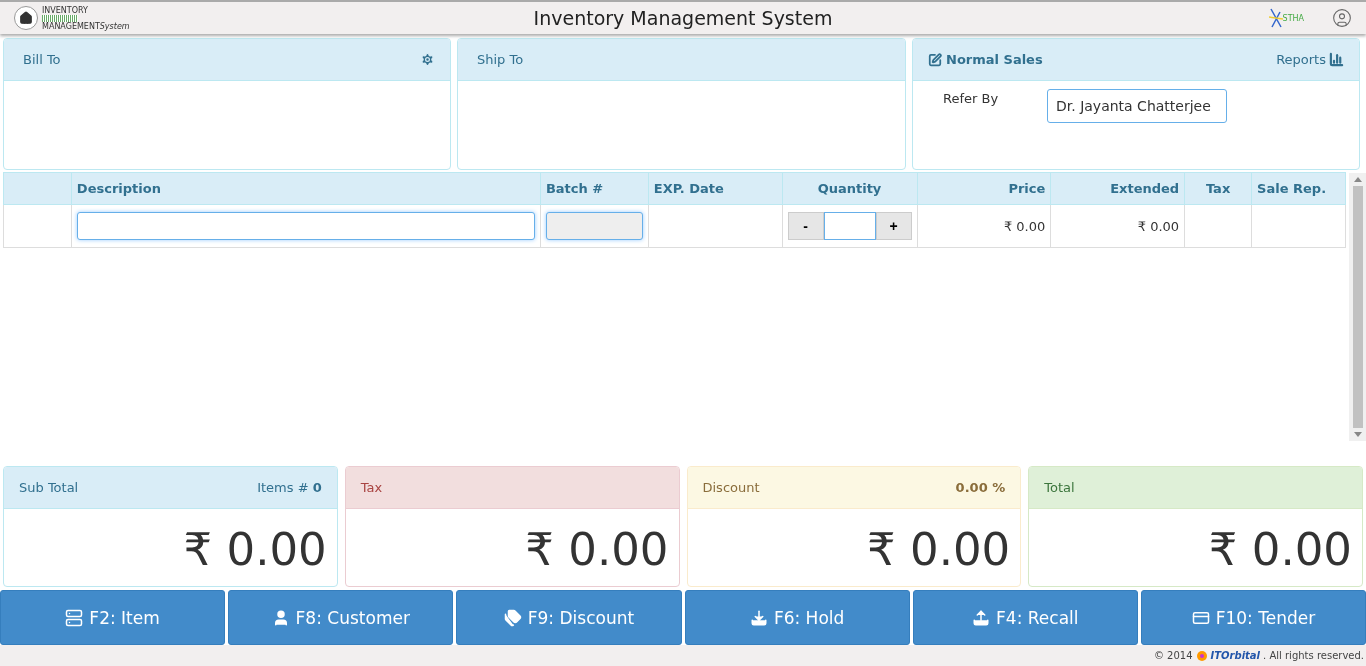  I want to click on description-field, so click(305, 226).